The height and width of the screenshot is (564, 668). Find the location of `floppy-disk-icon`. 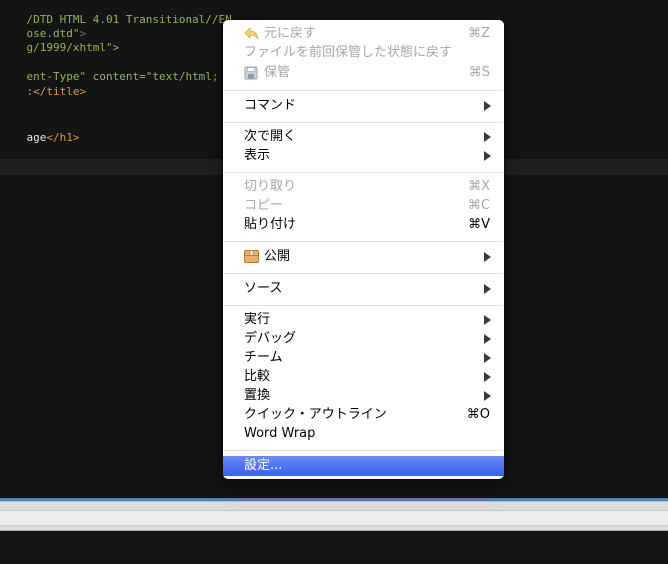

floppy-disk-icon is located at coordinates (251, 73).